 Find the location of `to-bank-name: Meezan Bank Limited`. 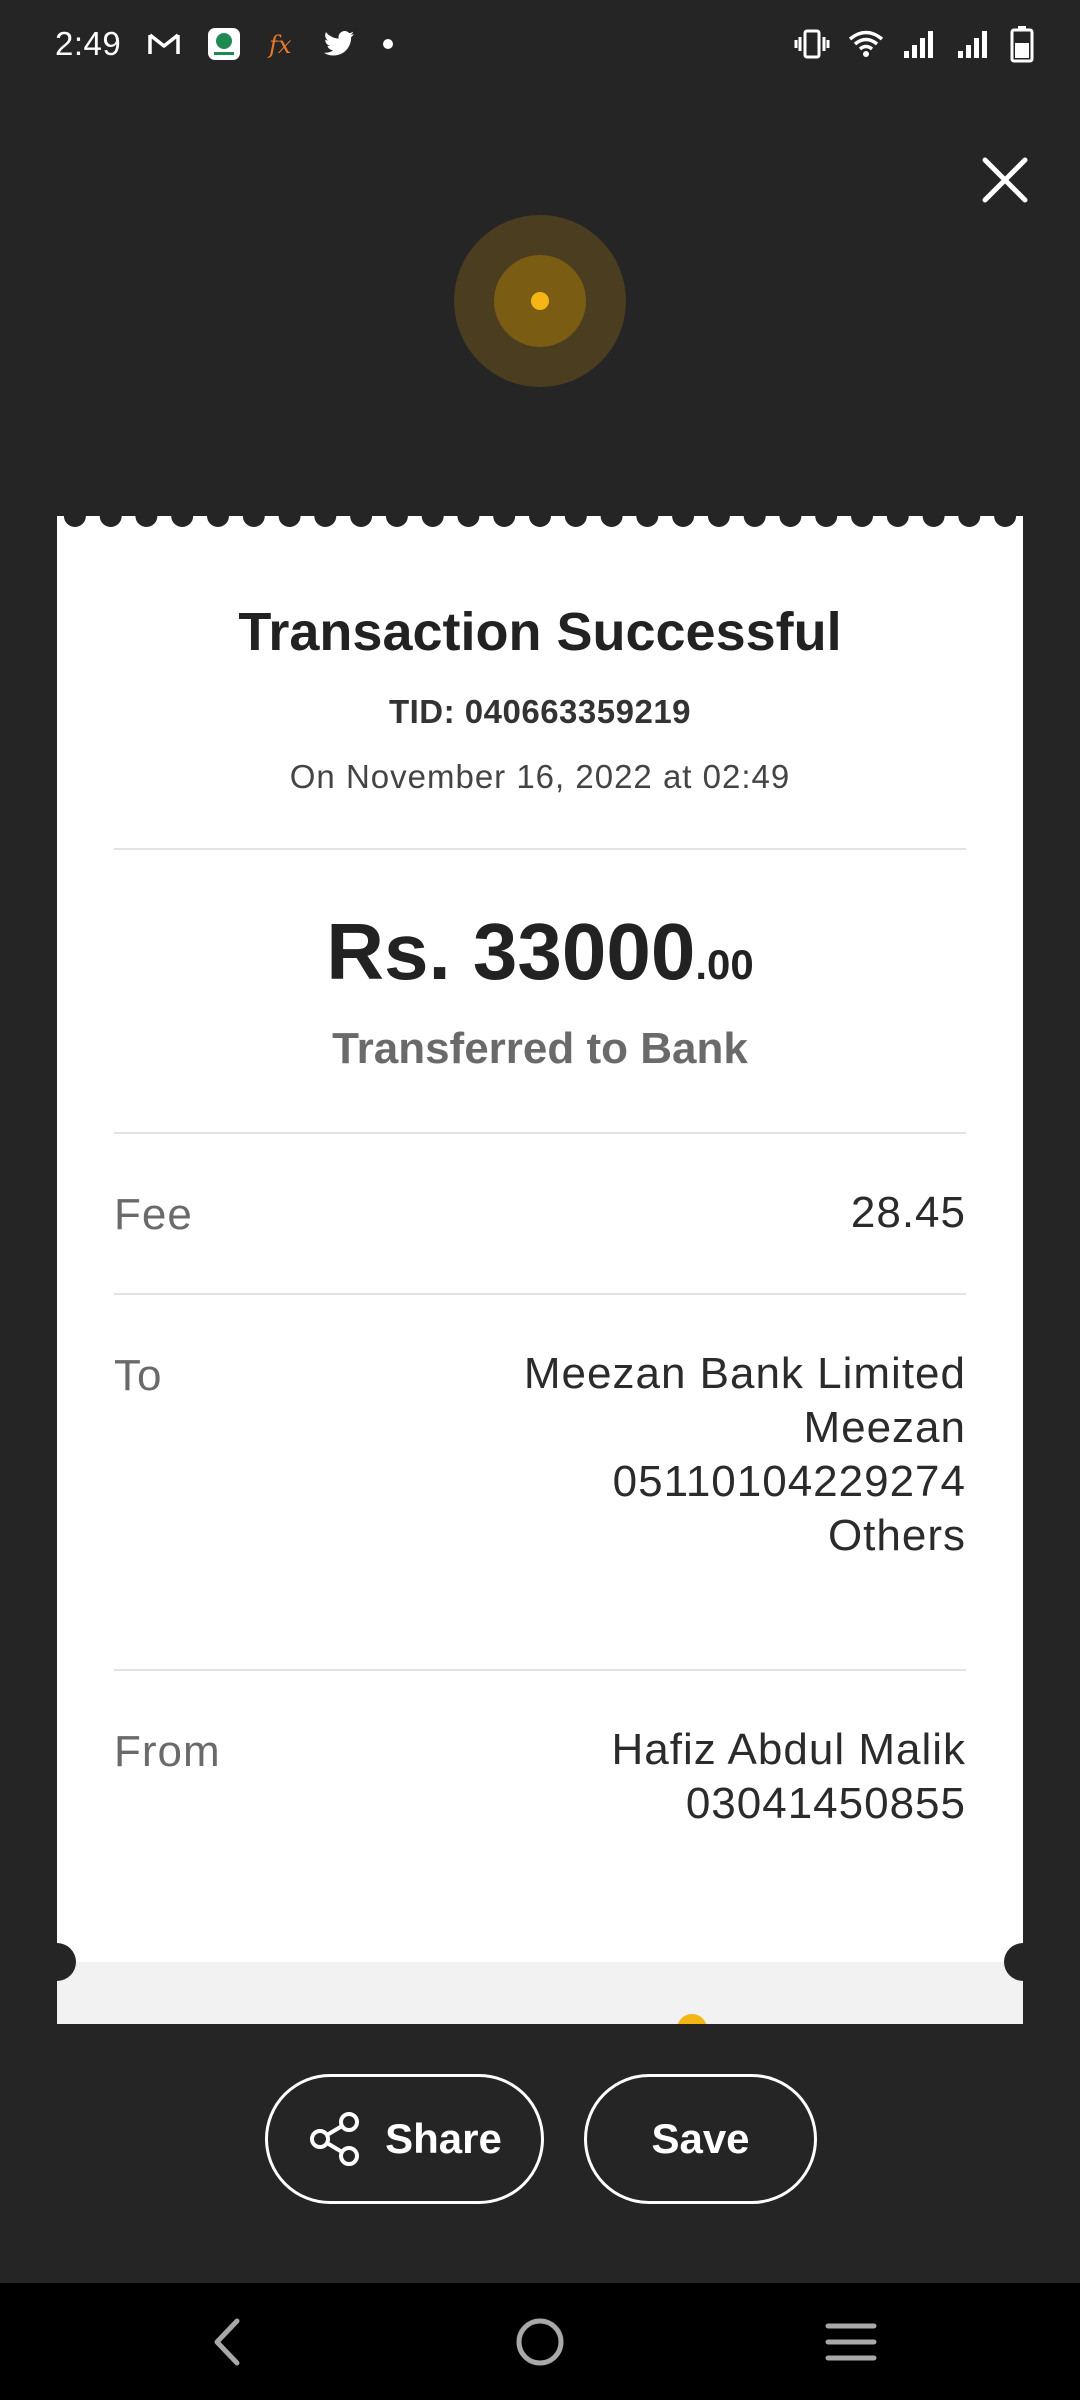

to-bank-name: Meezan Bank Limited is located at coordinates (744, 1373).